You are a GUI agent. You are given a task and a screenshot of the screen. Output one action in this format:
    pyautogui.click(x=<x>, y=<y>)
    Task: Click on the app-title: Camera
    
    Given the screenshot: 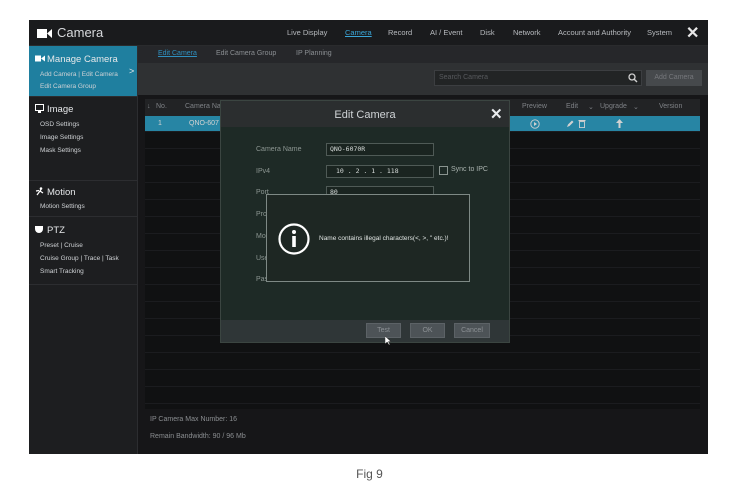 What is the action you would take?
    pyautogui.click(x=80, y=32)
    